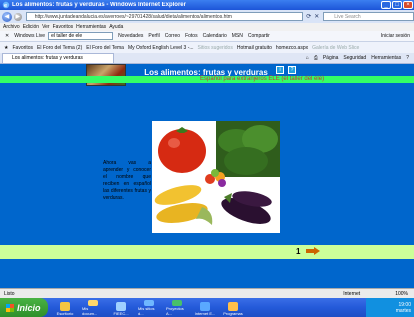 The height and width of the screenshot is (317, 414). Describe the element at coordinates (105, 48) in the screenshot. I see `favorite-link: El Foro del Tema` at that location.